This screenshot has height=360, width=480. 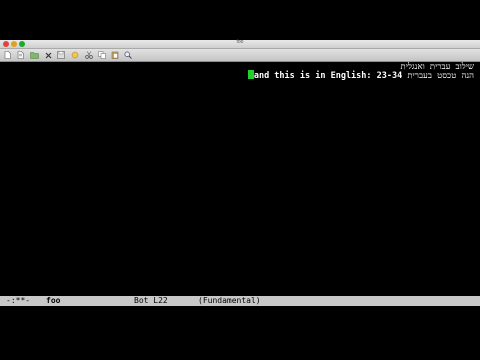 What do you see at coordinates (20, 55) in the screenshot?
I see `open-file-icon` at bounding box center [20, 55].